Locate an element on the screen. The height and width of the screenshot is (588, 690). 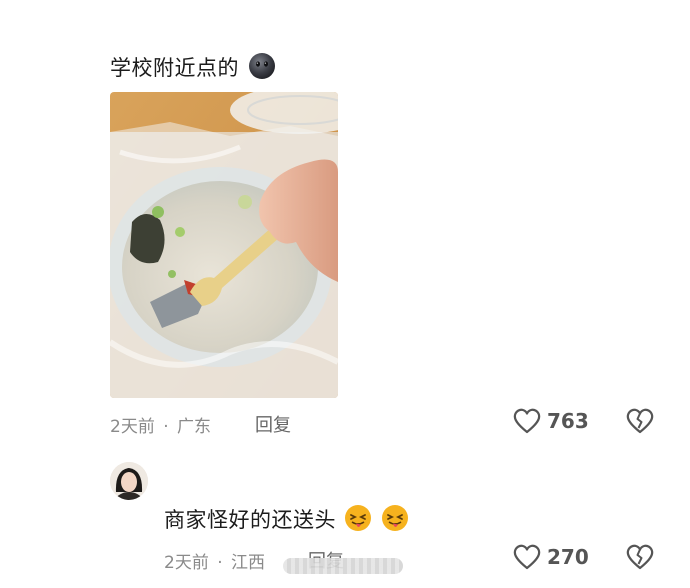
comment-2-meta: 2天前 · 江西 is located at coordinates (214, 560).